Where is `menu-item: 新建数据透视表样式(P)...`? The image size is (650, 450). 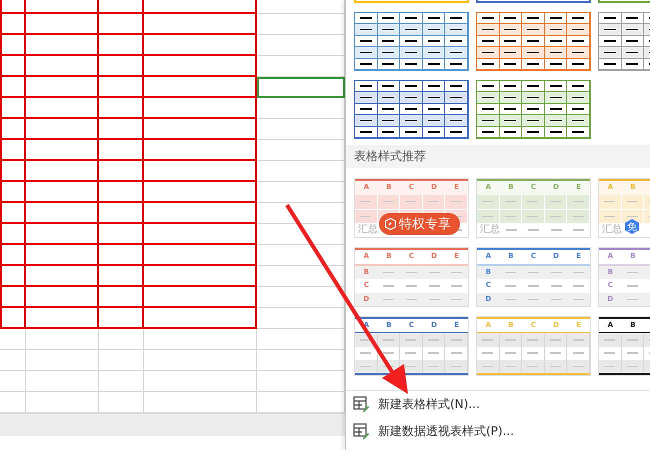 menu-item: 新建数据透视表样式(P)... is located at coordinates (498, 431).